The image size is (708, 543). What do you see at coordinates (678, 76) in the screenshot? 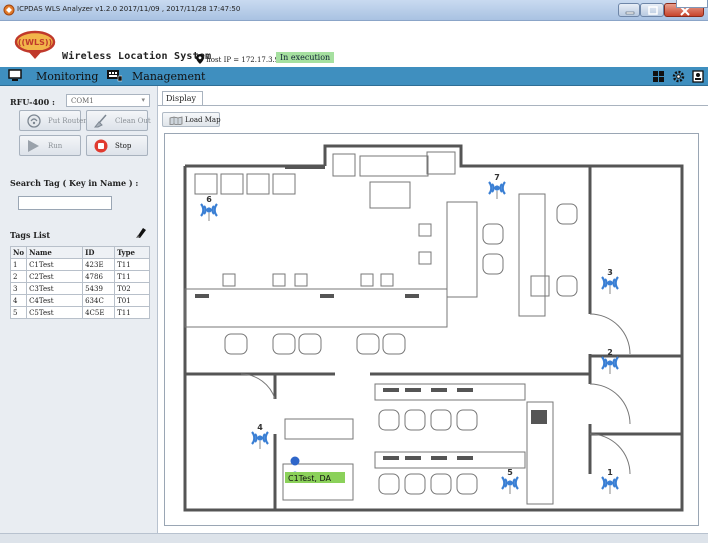
I see `gear-icon` at bounding box center [678, 76].